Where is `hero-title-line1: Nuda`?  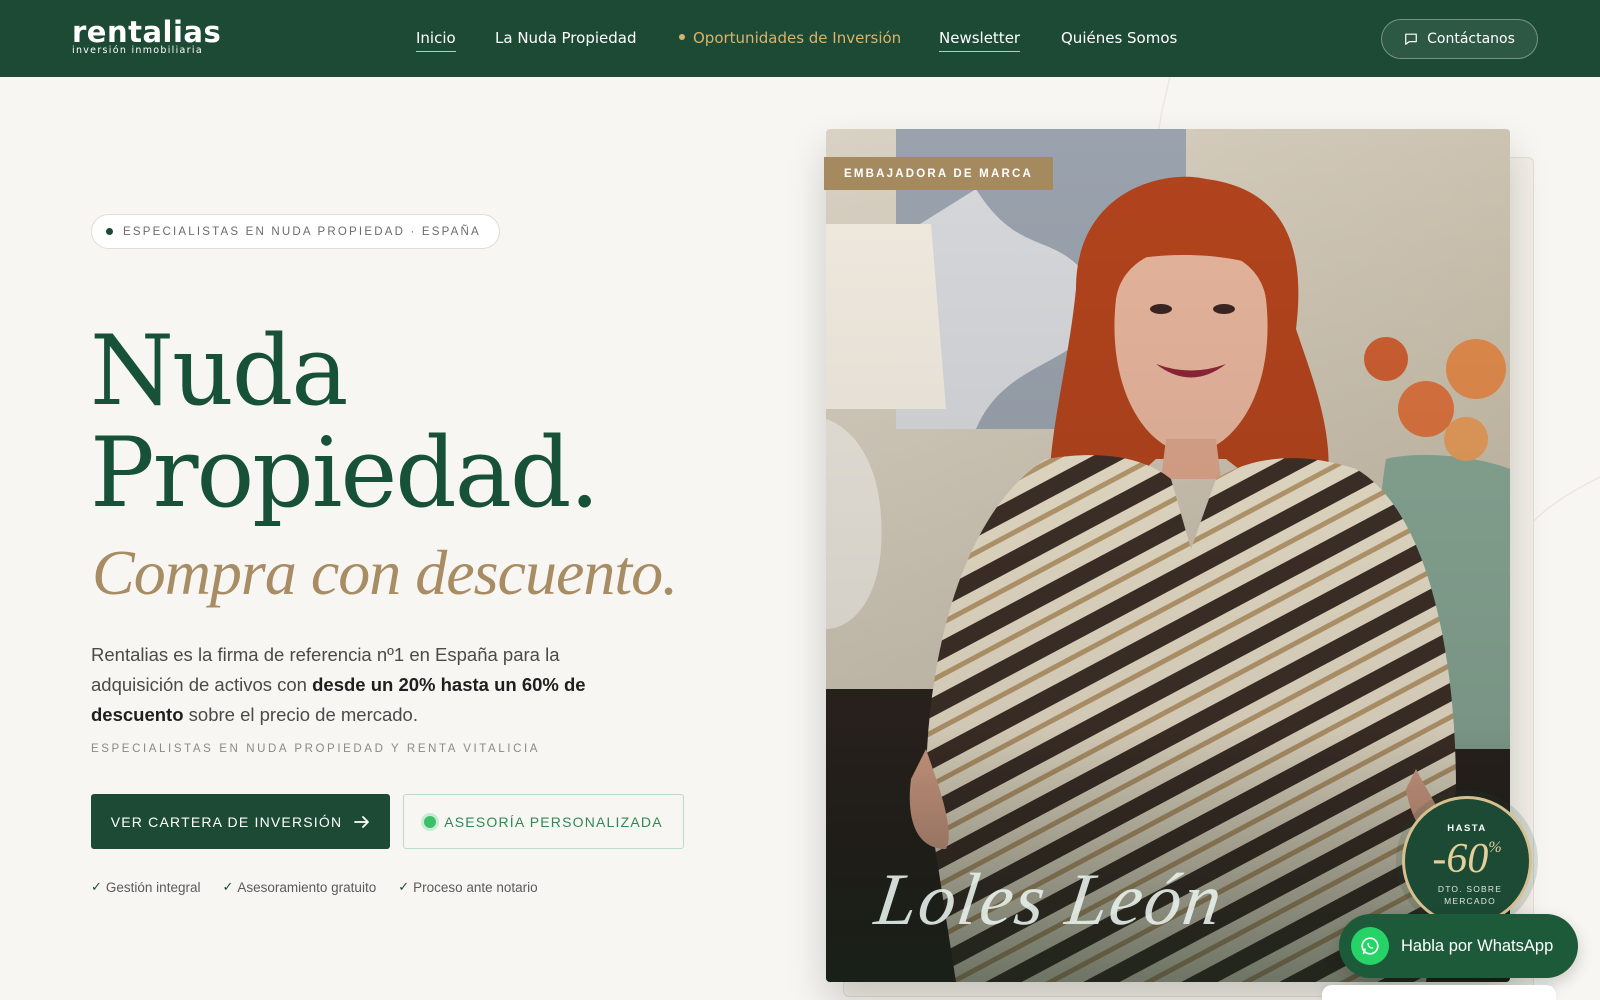 hero-title-line1: Nuda is located at coordinates (219, 371).